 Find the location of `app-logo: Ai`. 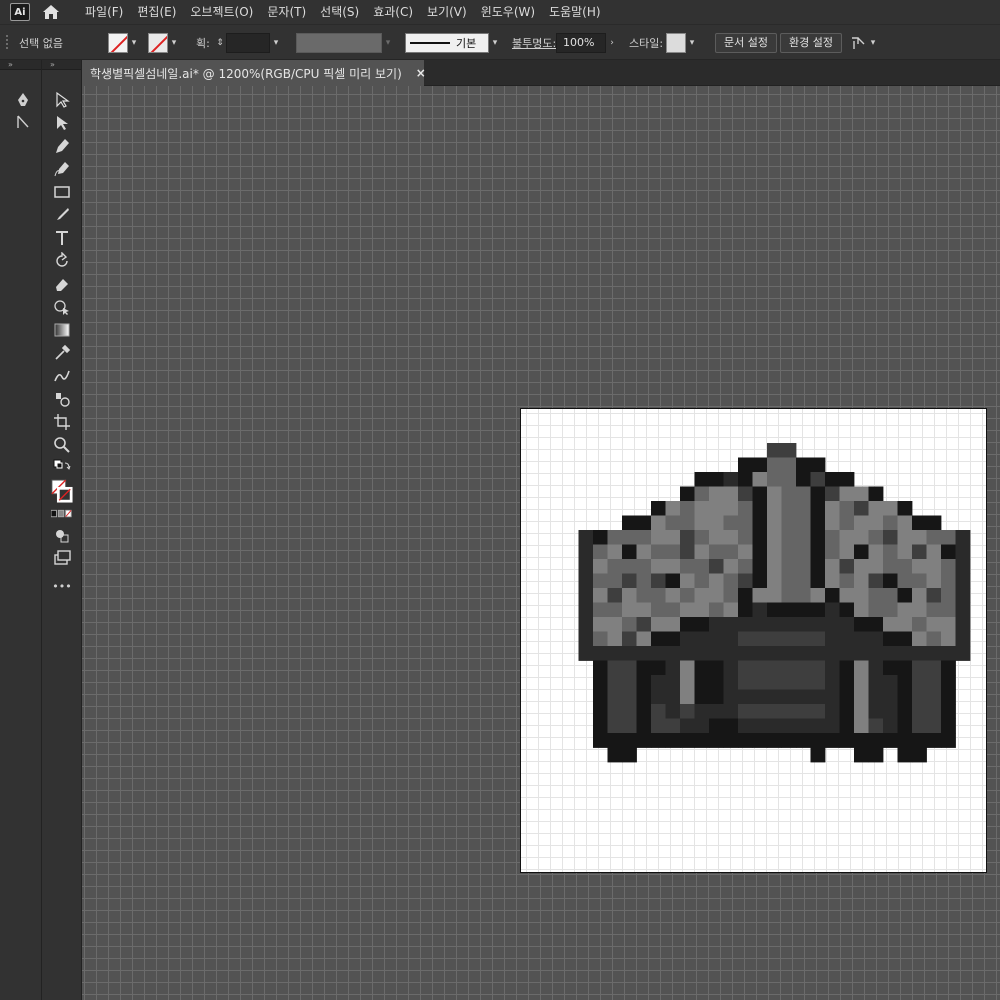

app-logo: Ai is located at coordinates (20, 12).